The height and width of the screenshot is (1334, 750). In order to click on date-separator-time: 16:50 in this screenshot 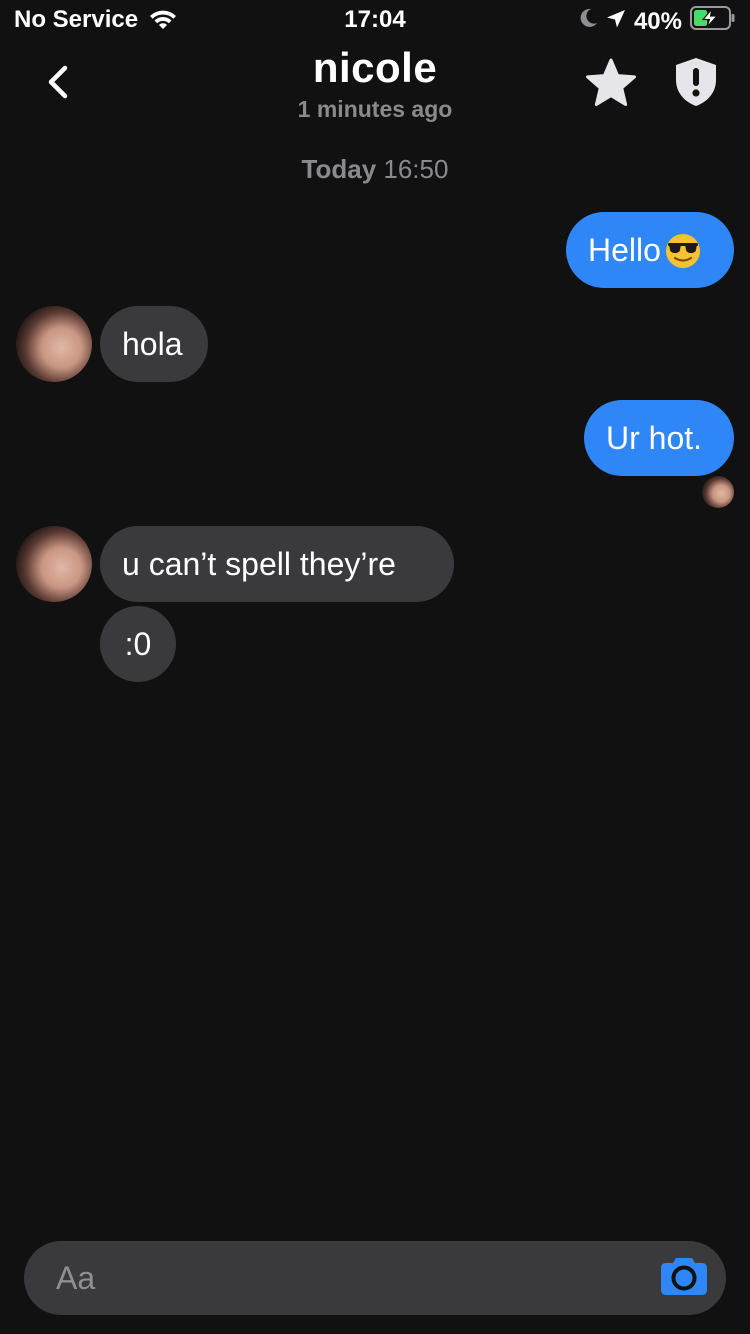, I will do `click(416, 169)`.